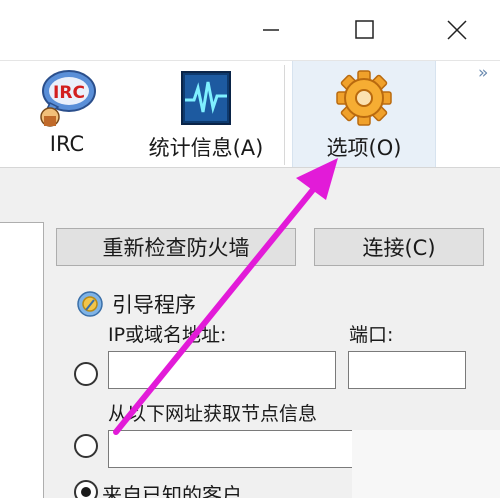  What do you see at coordinates (364, 98) in the screenshot?
I see `gear-icon` at bounding box center [364, 98].